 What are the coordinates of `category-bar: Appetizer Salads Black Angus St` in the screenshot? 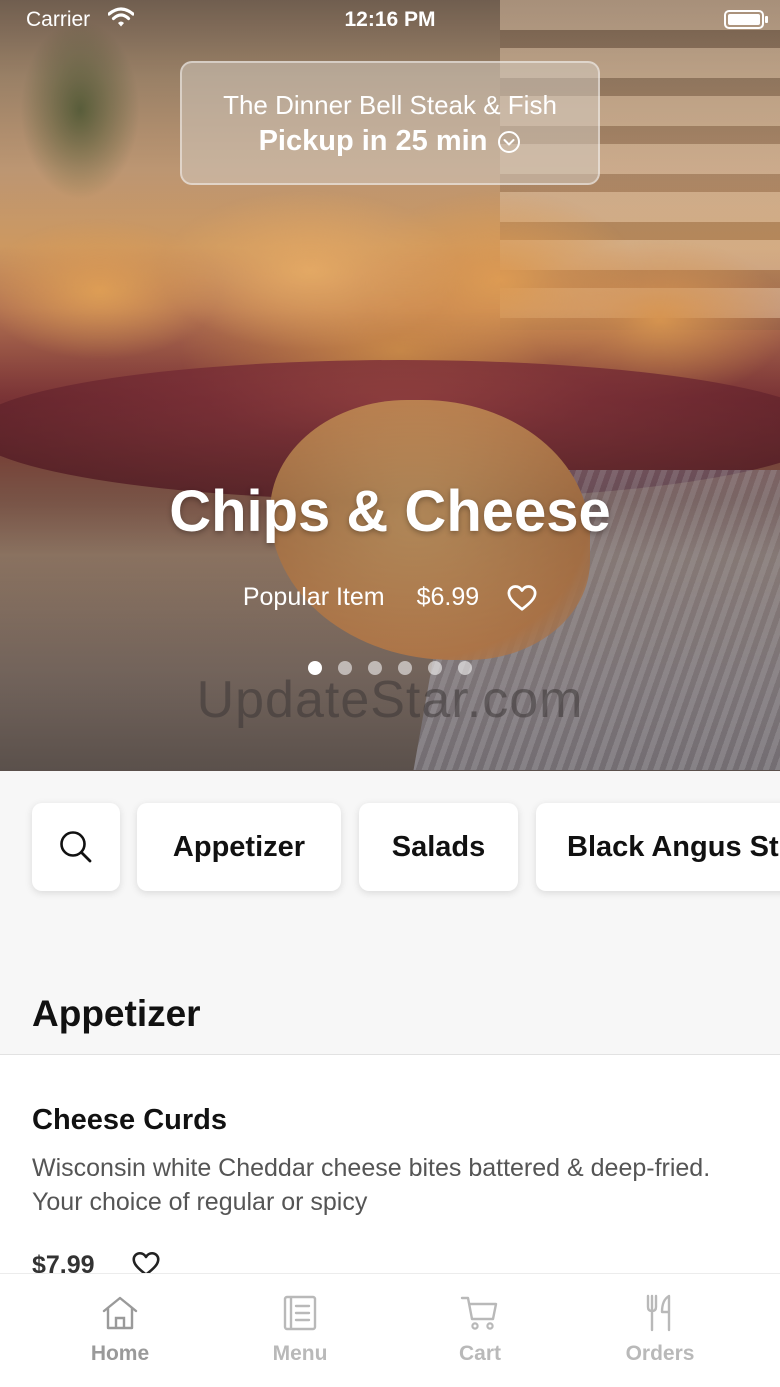 It's located at (390, 851).